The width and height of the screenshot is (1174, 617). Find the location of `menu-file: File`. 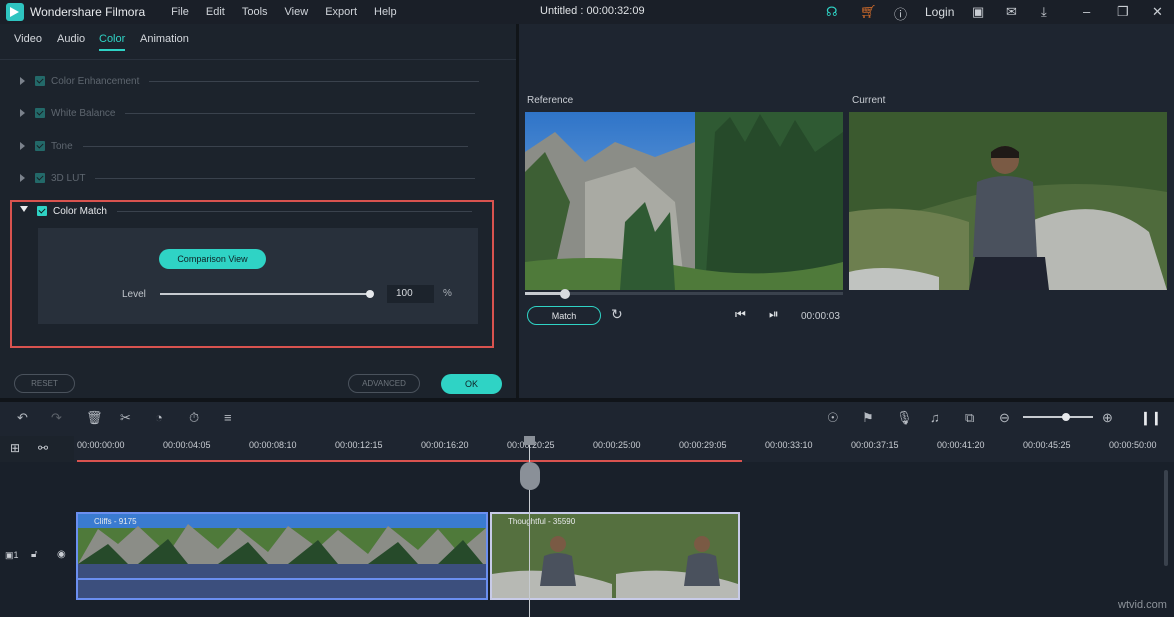

menu-file: File is located at coordinates (180, 12).